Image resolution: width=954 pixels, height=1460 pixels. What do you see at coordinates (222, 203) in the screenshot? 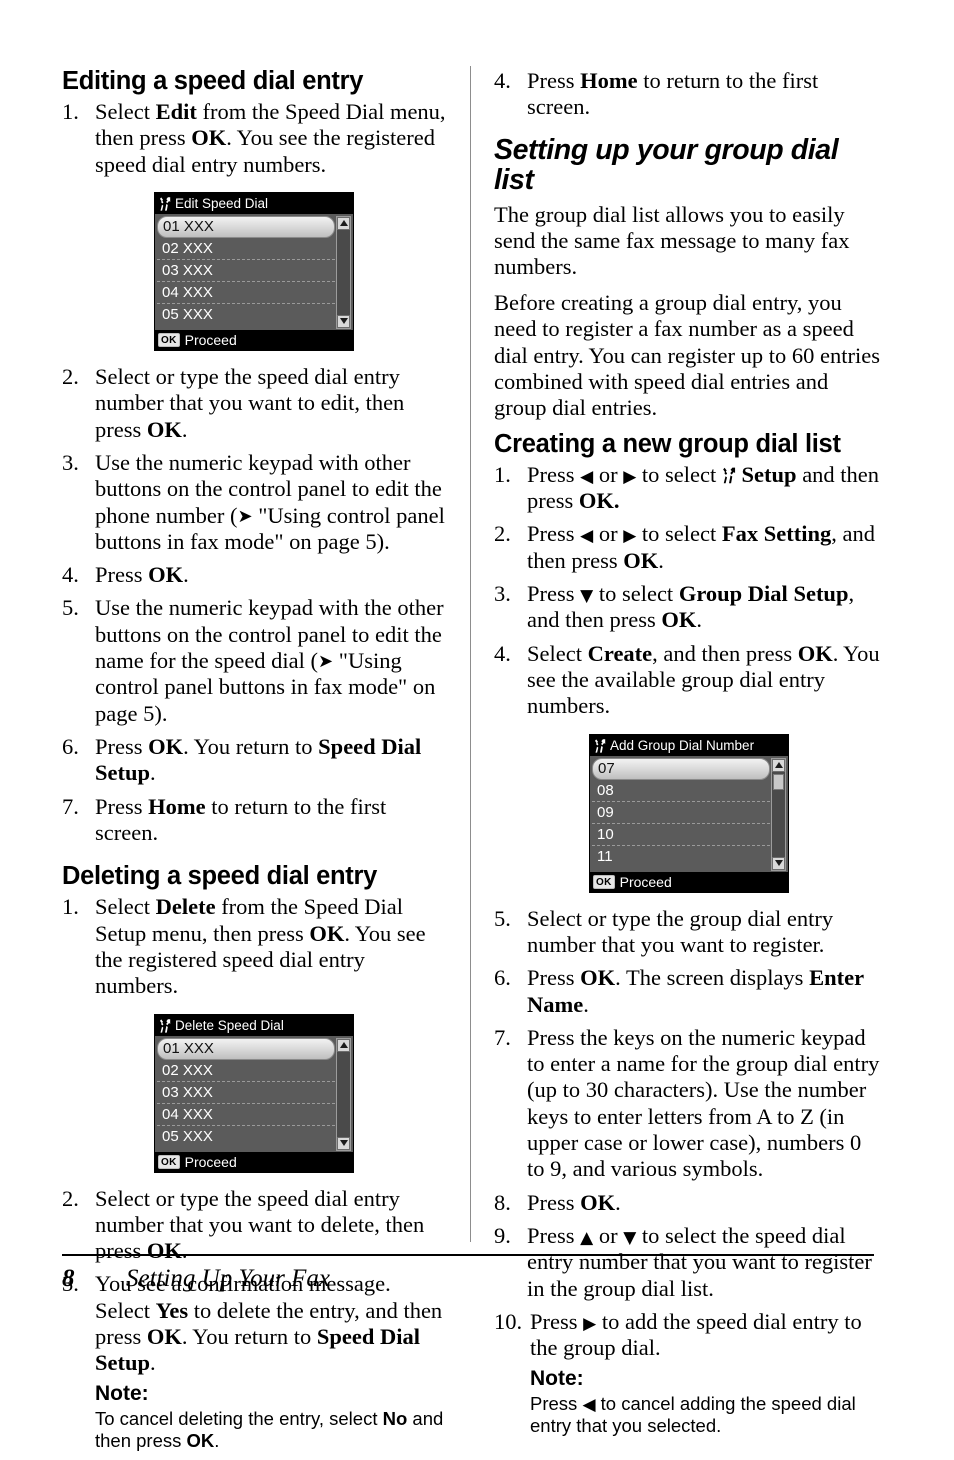
I see `lcd-title-text: Edit Speed Dial` at bounding box center [222, 203].